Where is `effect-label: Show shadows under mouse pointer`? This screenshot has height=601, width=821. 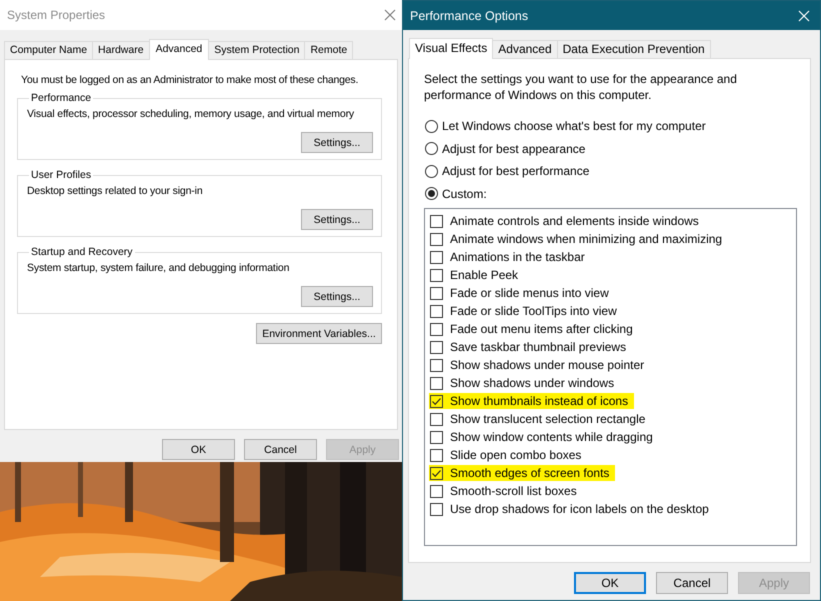
effect-label: Show shadows under mouse pointer is located at coordinates (547, 365).